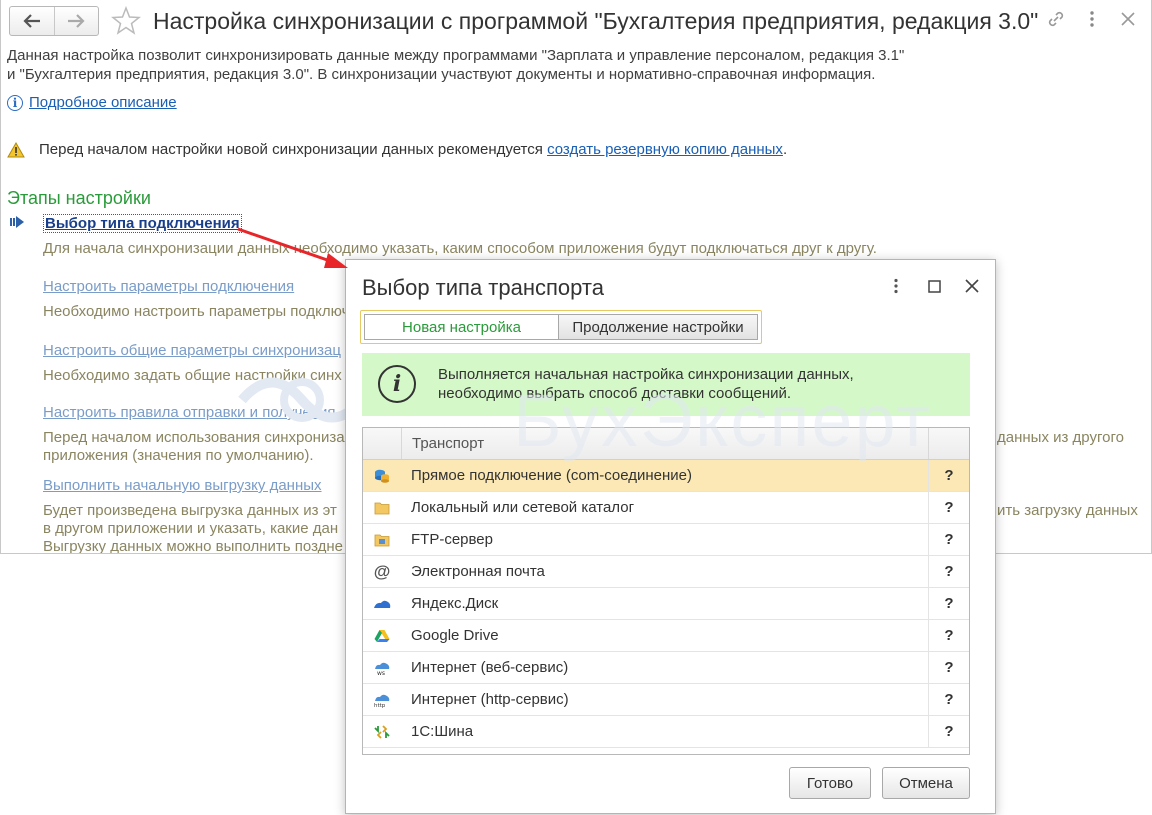 This screenshot has height=815, width=1152. What do you see at coordinates (658, 327) in the screenshot?
I see `tab-continue-setup: Продолжение настройки` at bounding box center [658, 327].